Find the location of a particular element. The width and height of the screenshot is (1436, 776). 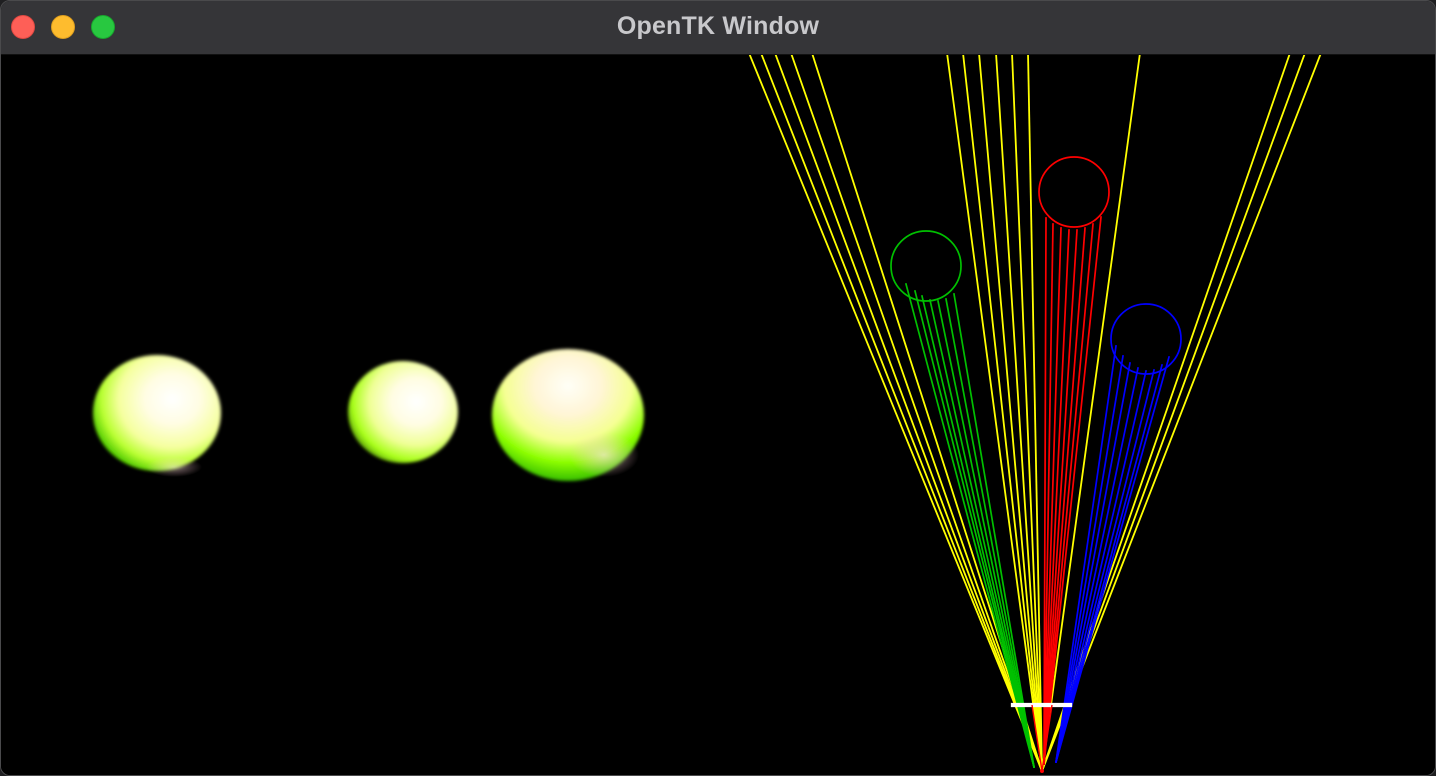

sphere-right is located at coordinates (568, 415).